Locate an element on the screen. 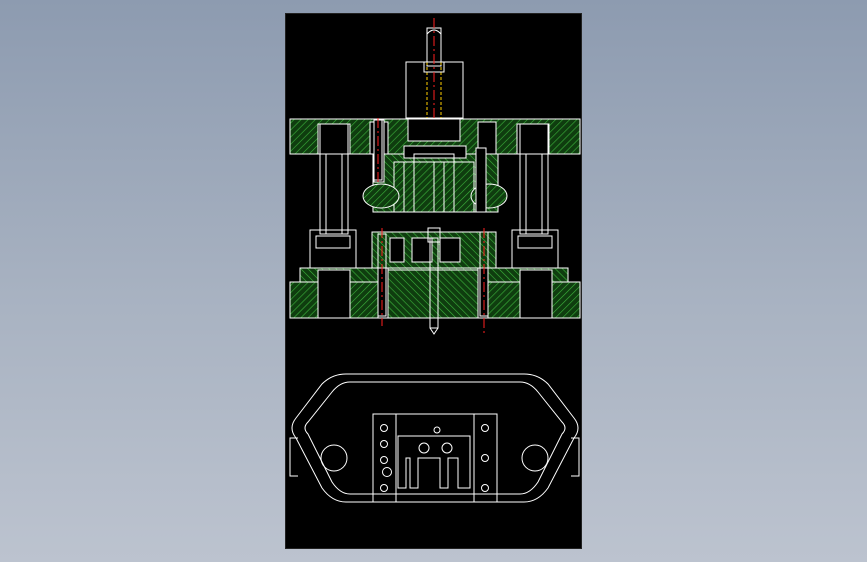  left-clamp-tab is located at coordinates (293, 457).